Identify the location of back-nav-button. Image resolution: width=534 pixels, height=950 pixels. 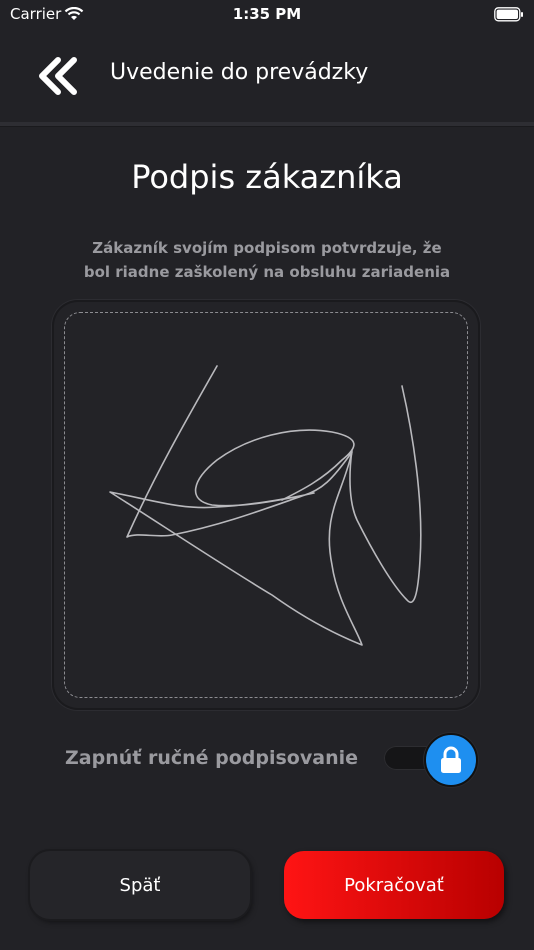
(59, 76).